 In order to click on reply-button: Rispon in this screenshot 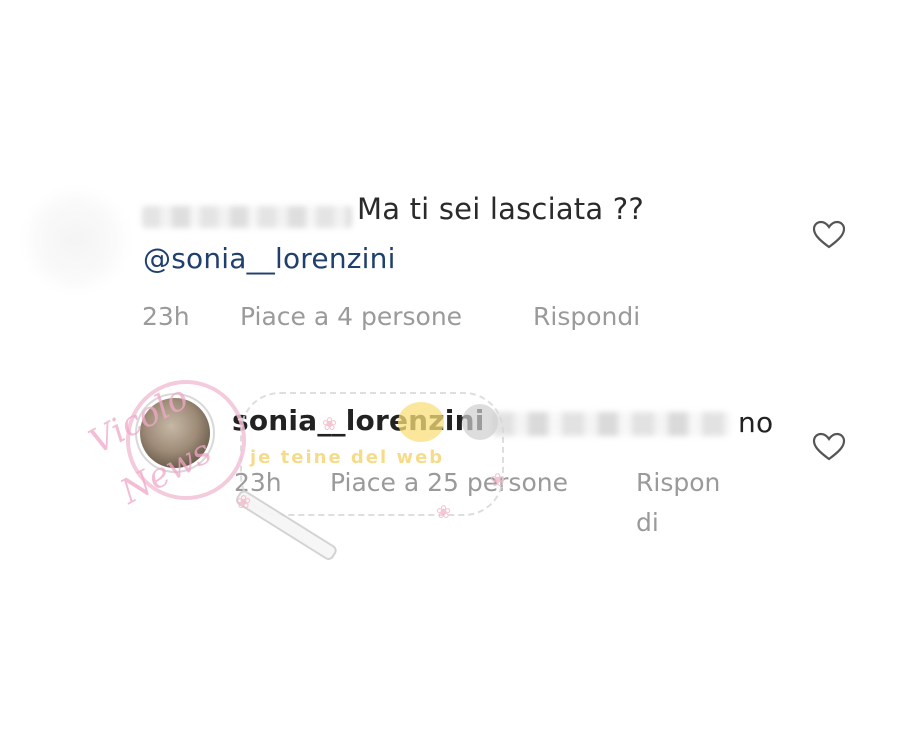, I will do `click(678, 482)`.